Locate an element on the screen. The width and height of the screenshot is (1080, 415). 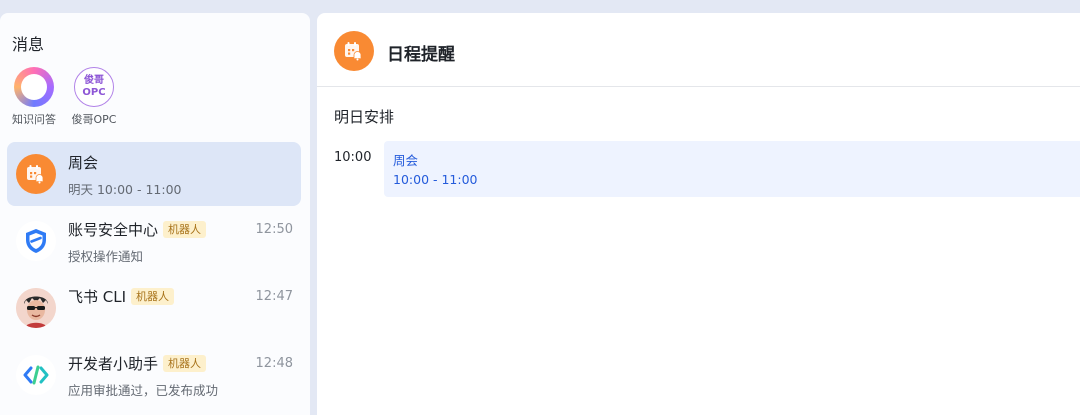
conversation-title: 日程提醒 is located at coordinates (421, 55).